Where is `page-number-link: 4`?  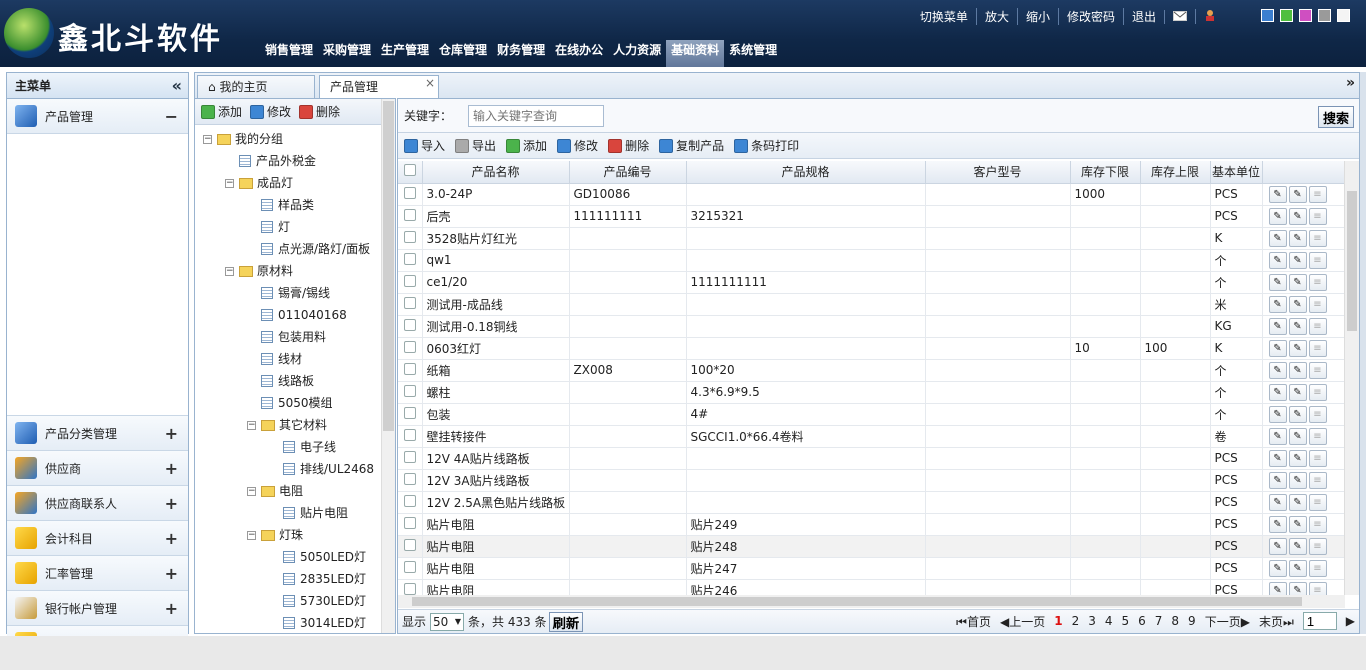 page-number-link: 4 is located at coordinates (1109, 621).